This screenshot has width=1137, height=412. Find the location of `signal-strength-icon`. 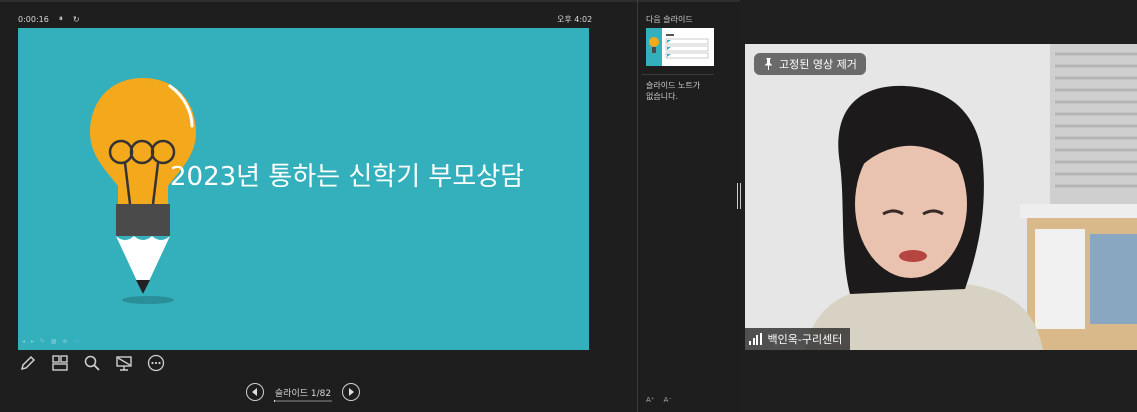

signal-strength-icon is located at coordinates (755, 339).